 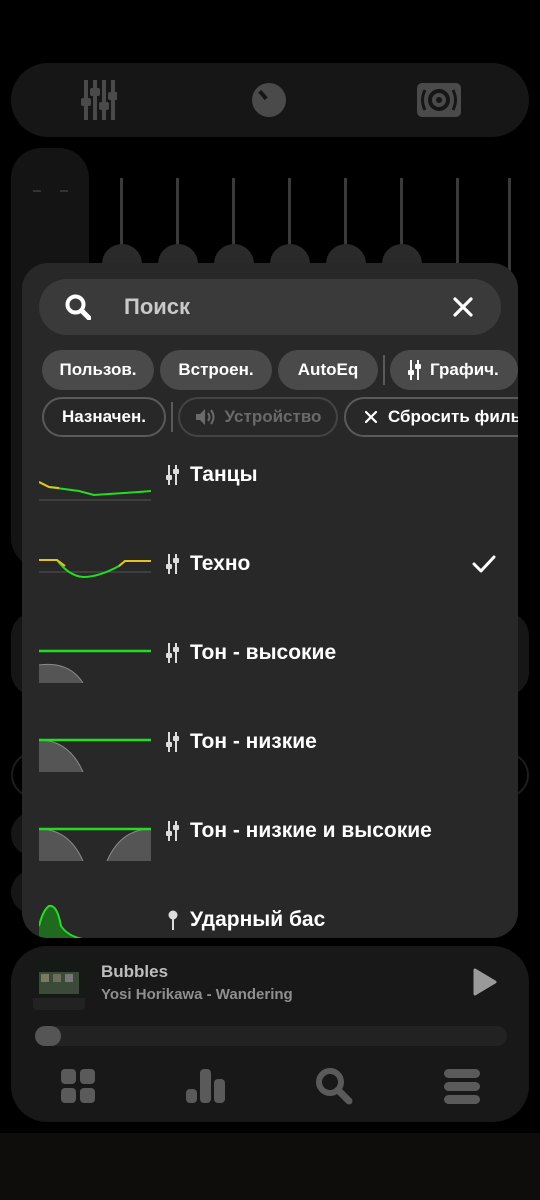 I want to click on reset-filters-chip: Сбросить филь, so click(x=431, y=417).